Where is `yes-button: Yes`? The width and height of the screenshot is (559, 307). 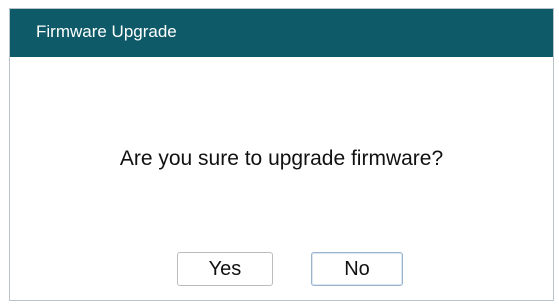 yes-button: Yes is located at coordinates (225, 269).